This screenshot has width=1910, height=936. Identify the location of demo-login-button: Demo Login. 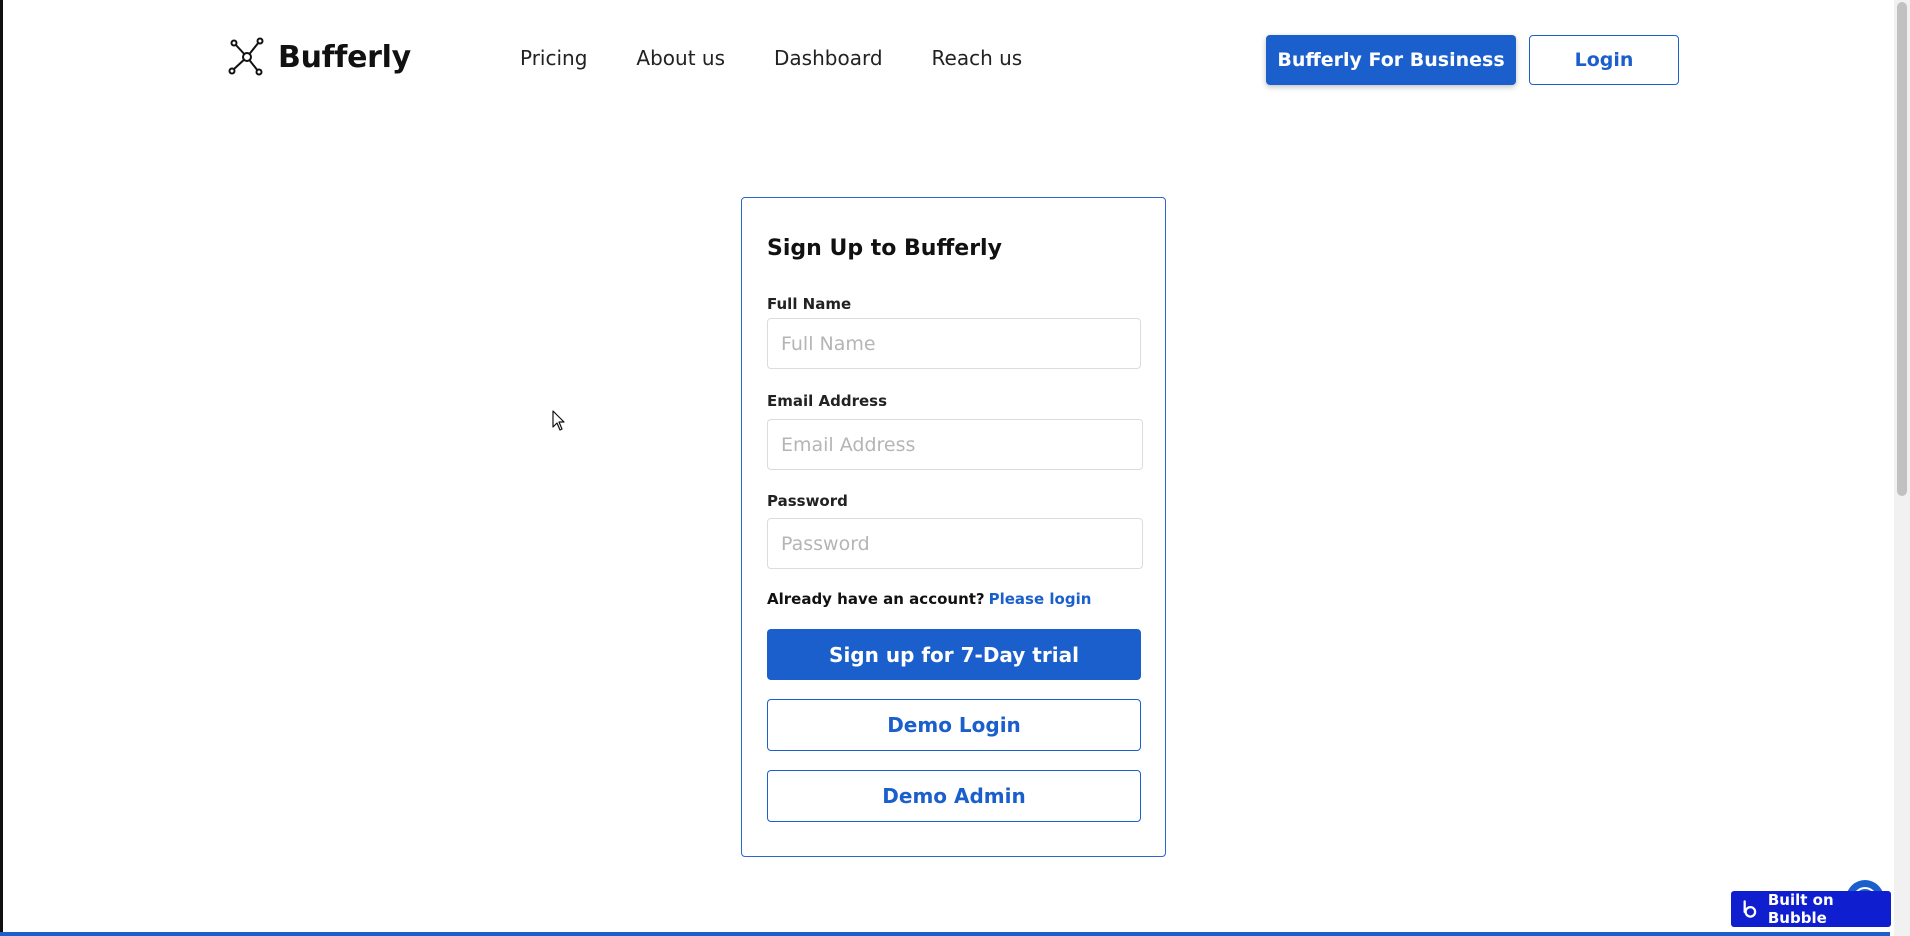
(954, 725).